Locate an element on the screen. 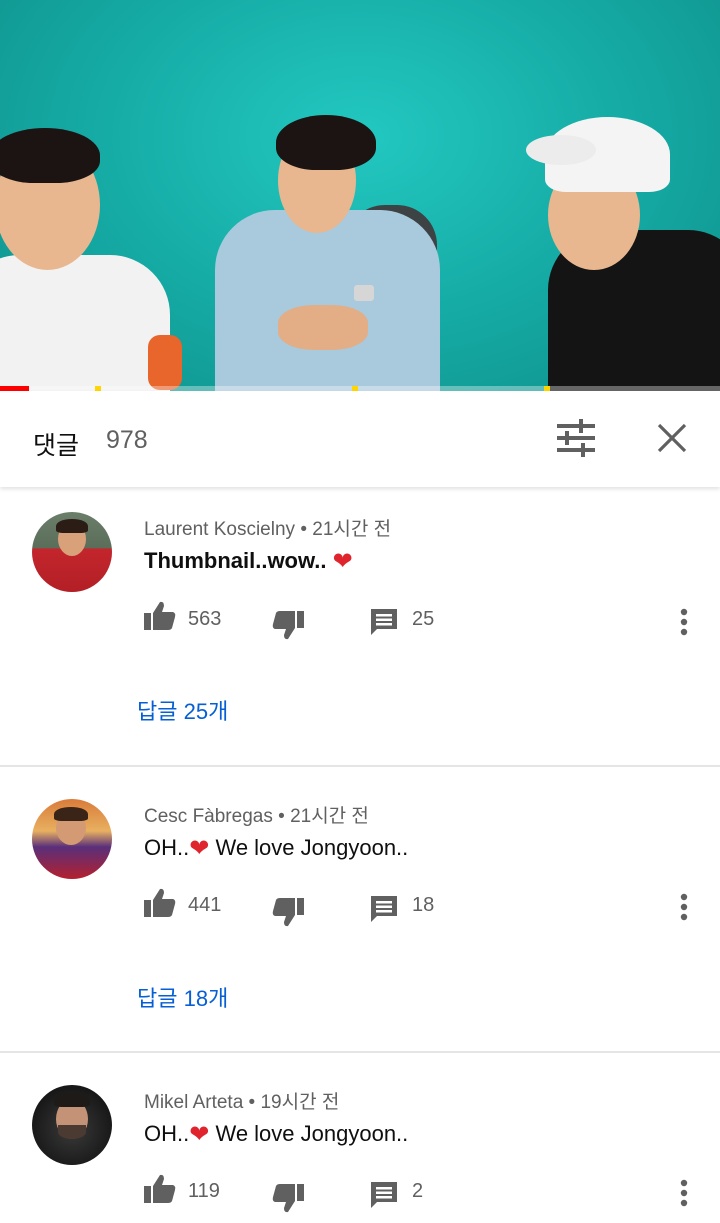  person-center-hair is located at coordinates (326, 142).